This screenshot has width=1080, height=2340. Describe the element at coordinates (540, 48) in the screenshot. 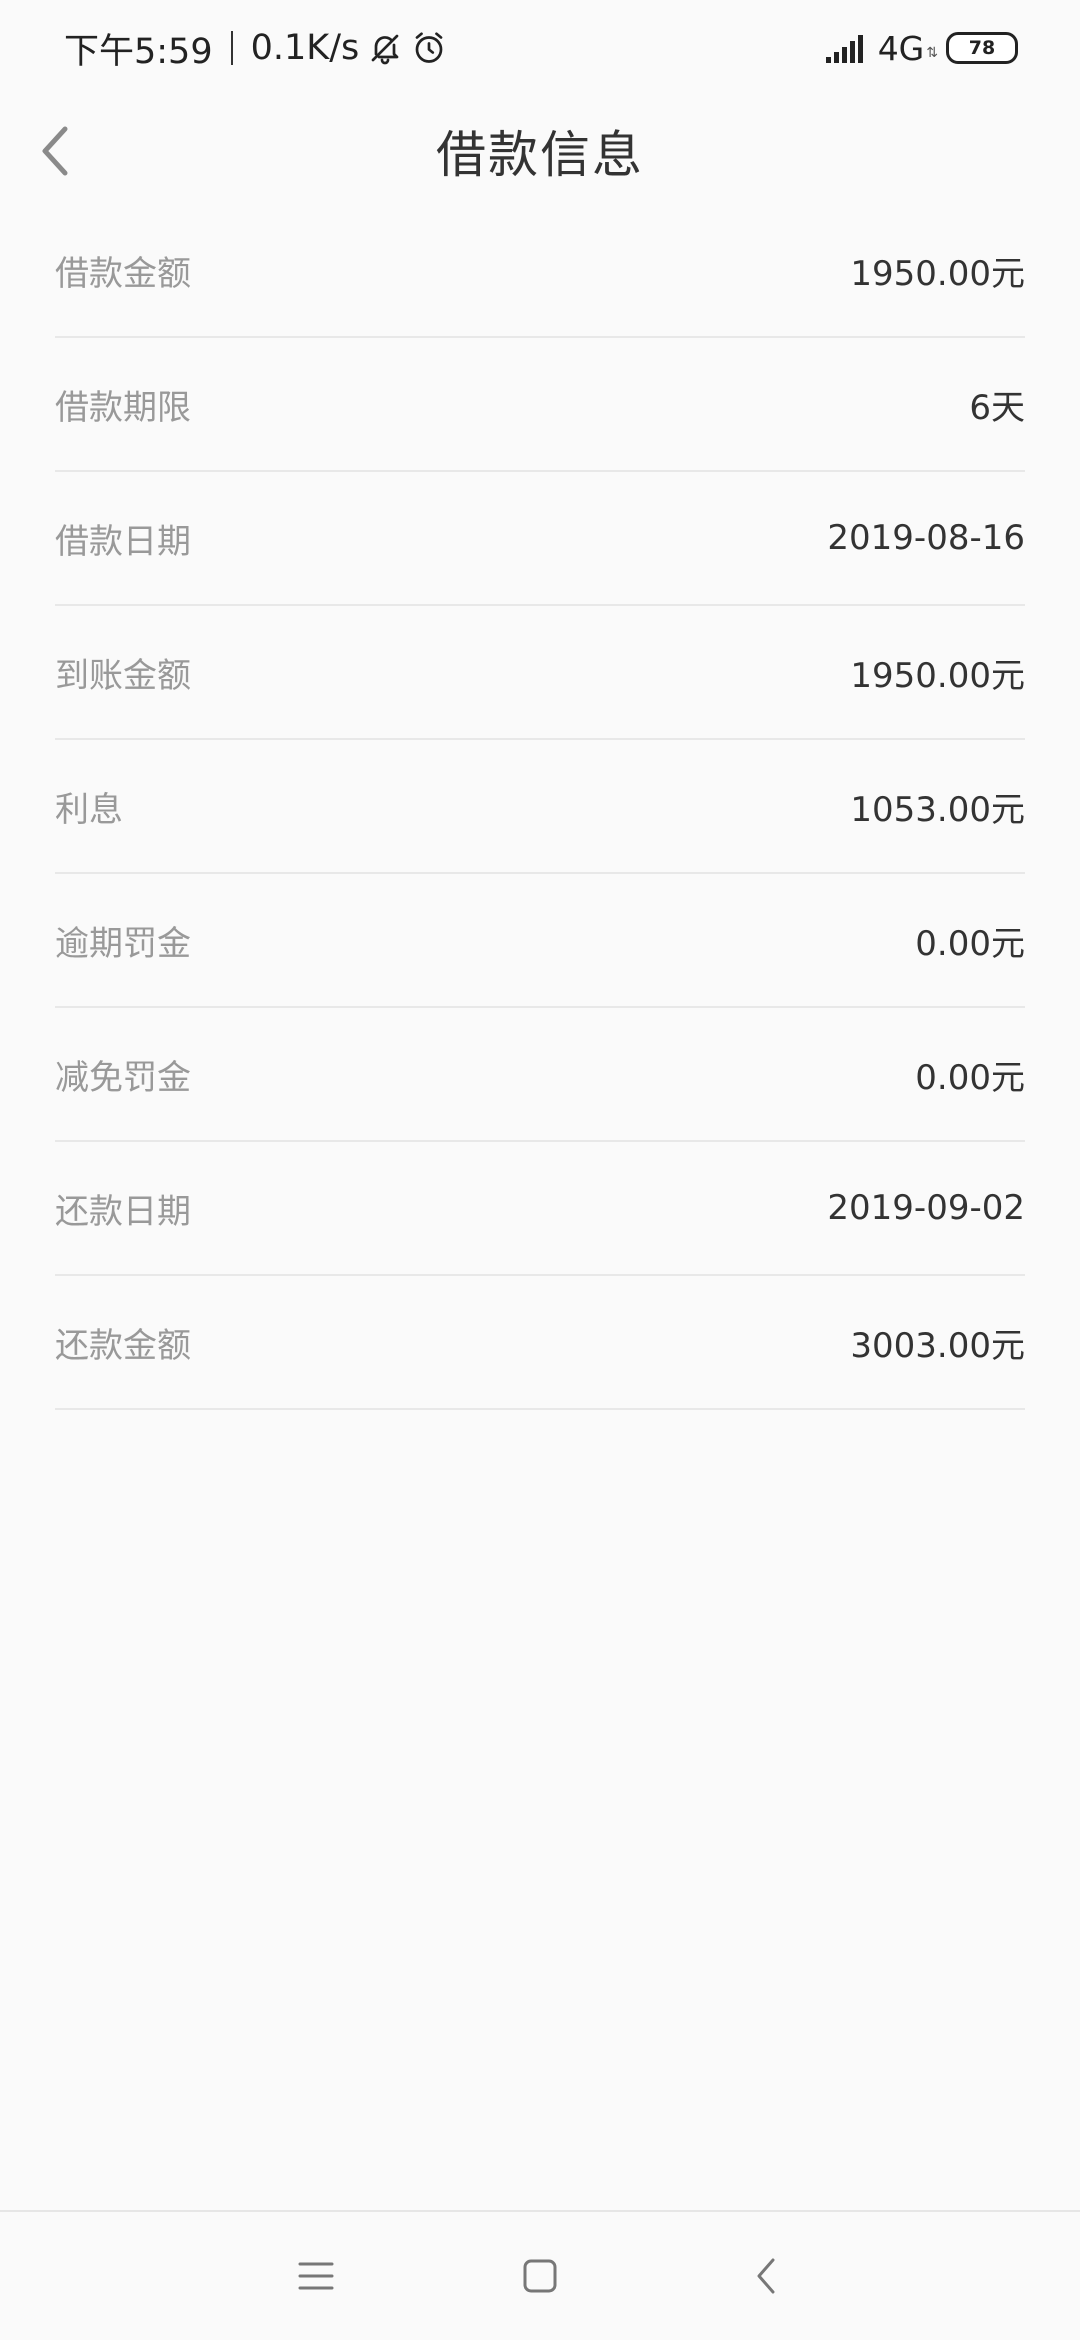

I see `status-bar: 下午5:59 0.1K/s 4G ⇅ 78` at that location.